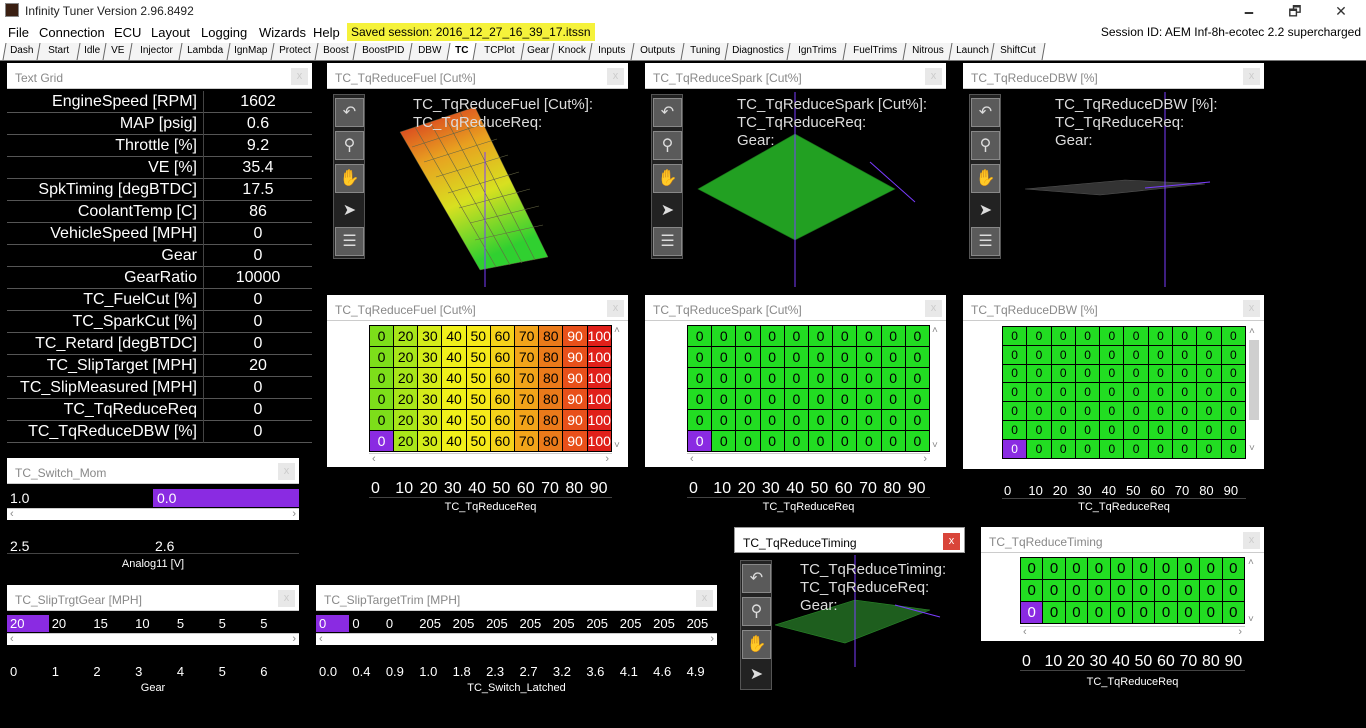  What do you see at coordinates (430, 51) in the screenshot?
I see `tab-dbw: DBW` at bounding box center [430, 51].